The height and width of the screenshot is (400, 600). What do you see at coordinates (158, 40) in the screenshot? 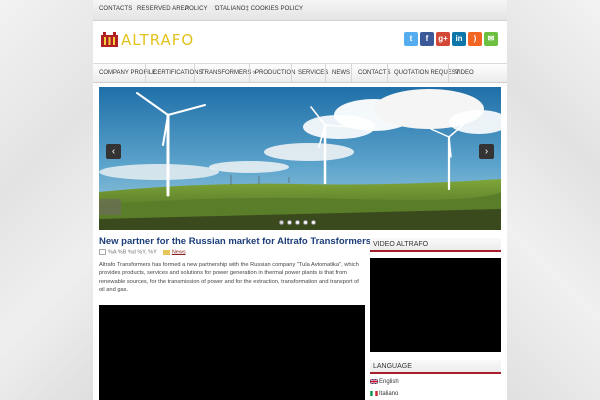
I see `logo-text: ALTRAFO` at bounding box center [158, 40].